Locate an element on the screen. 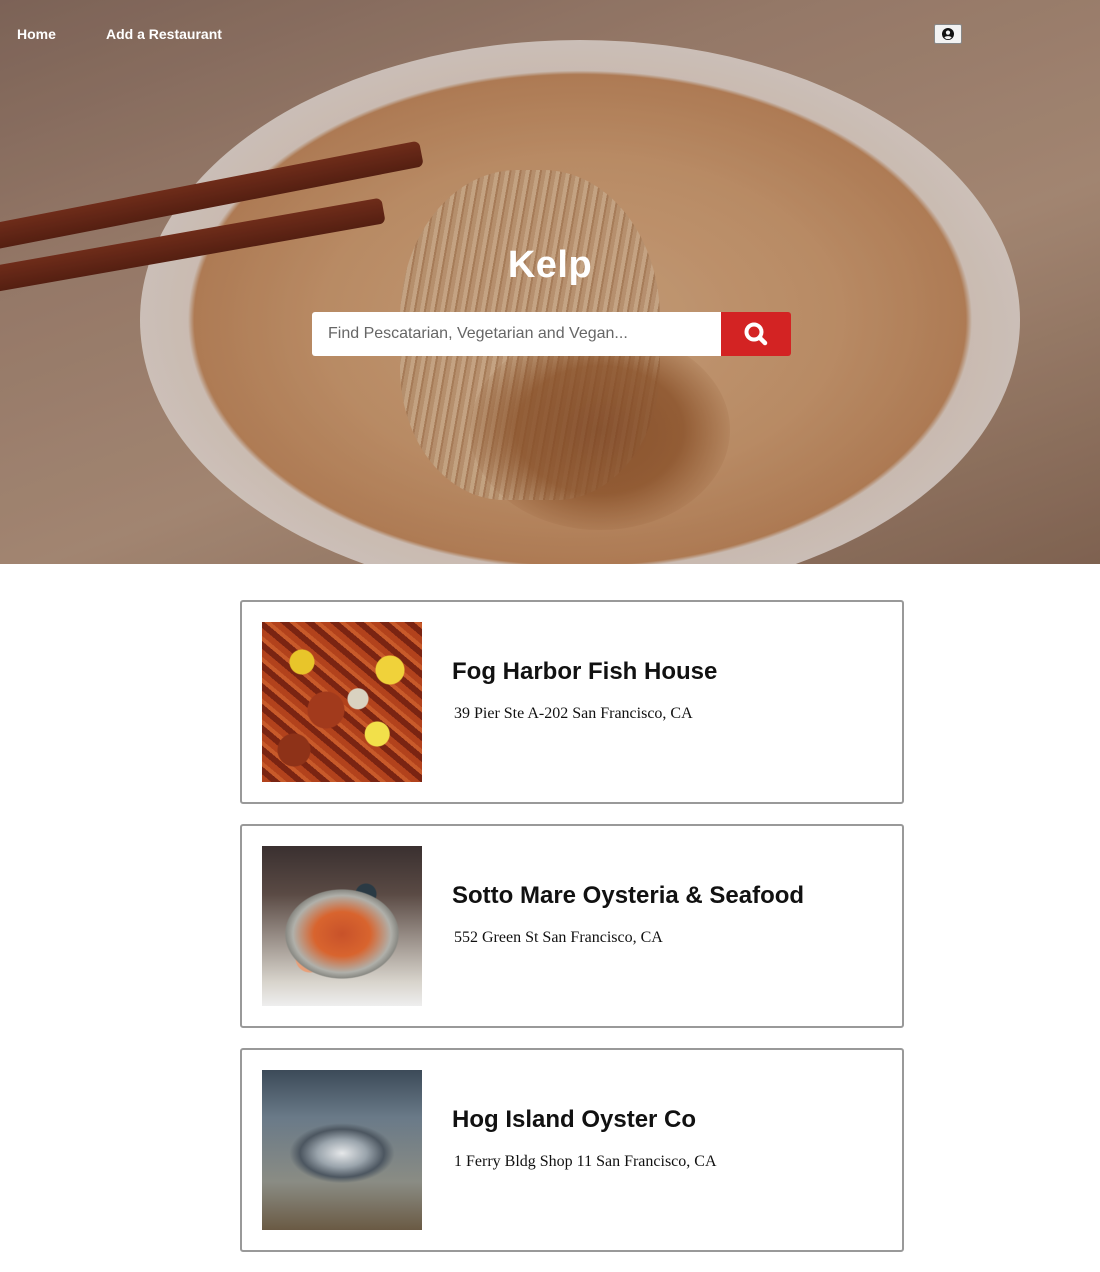 The width and height of the screenshot is (1100, 1272). top-nav: Home Add a Restaurant is located at coordinates (550, 34).